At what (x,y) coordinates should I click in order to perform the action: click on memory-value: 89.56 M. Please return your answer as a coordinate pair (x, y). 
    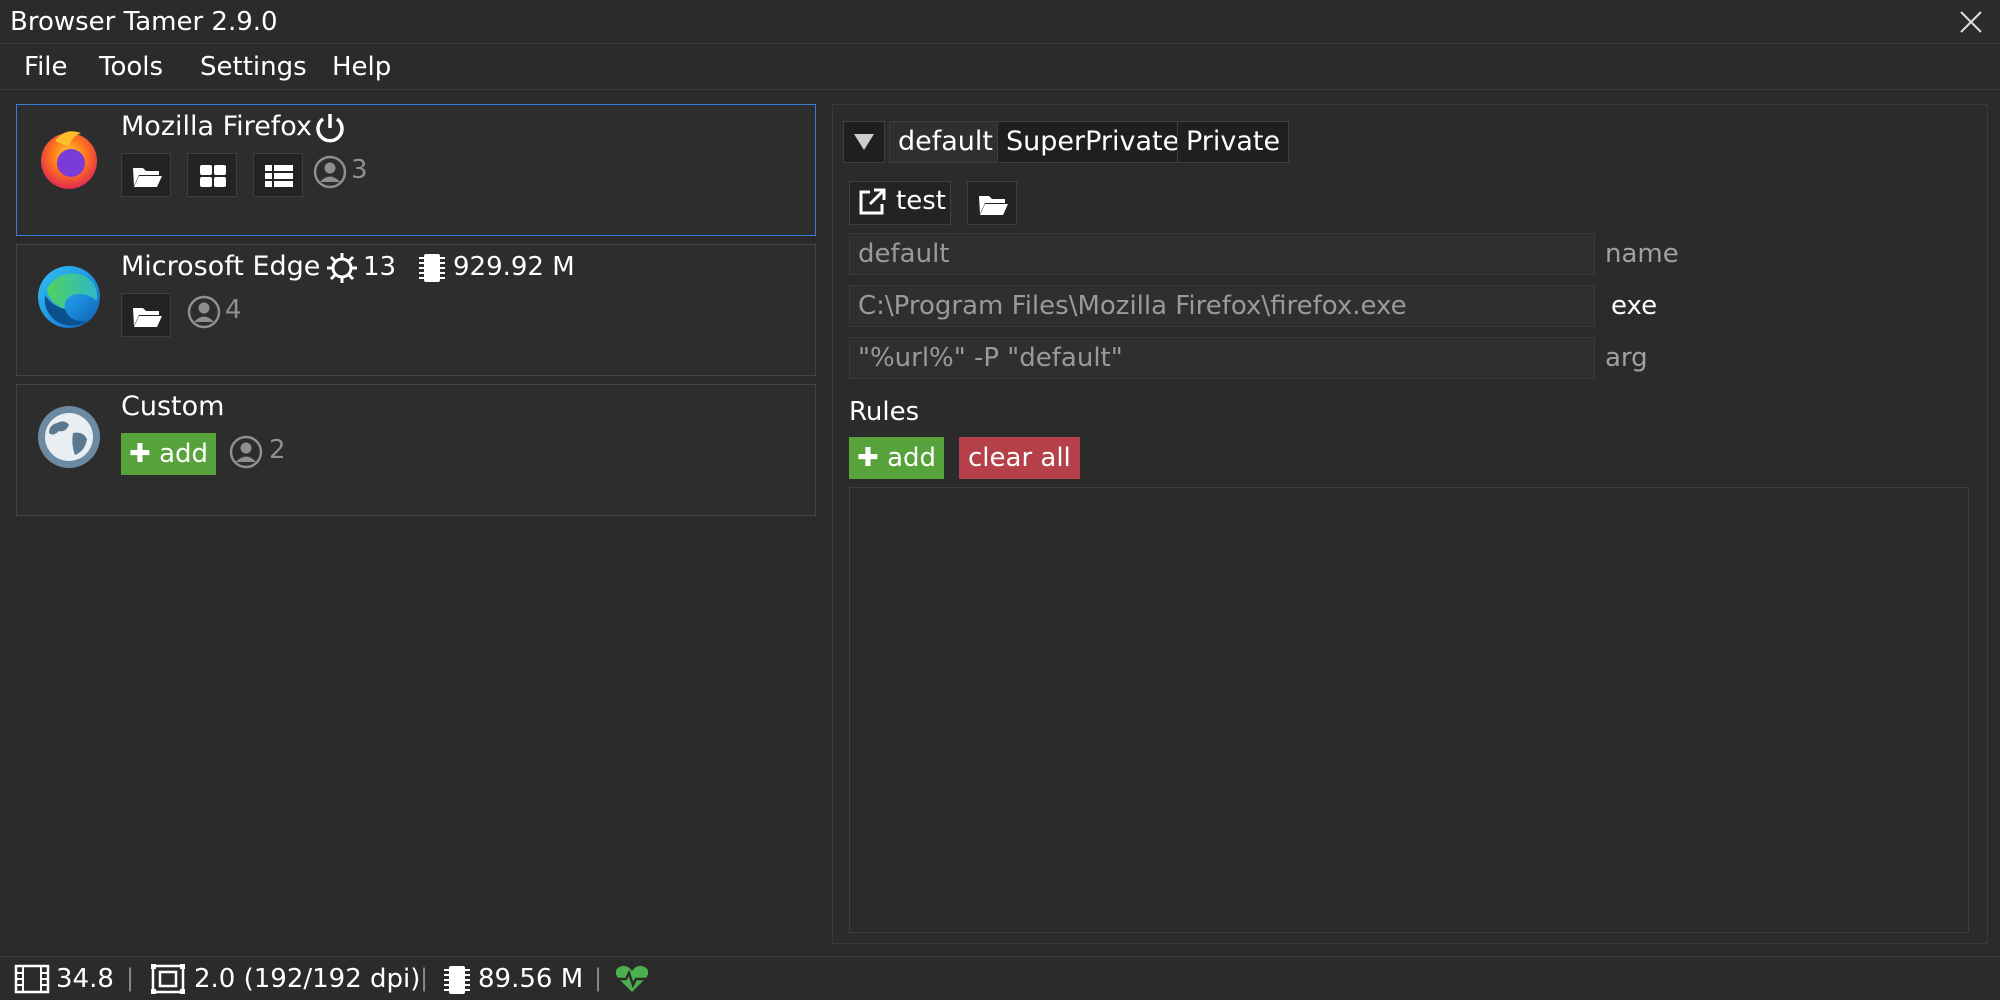
    Looking at the image, I should click on (531, 979).